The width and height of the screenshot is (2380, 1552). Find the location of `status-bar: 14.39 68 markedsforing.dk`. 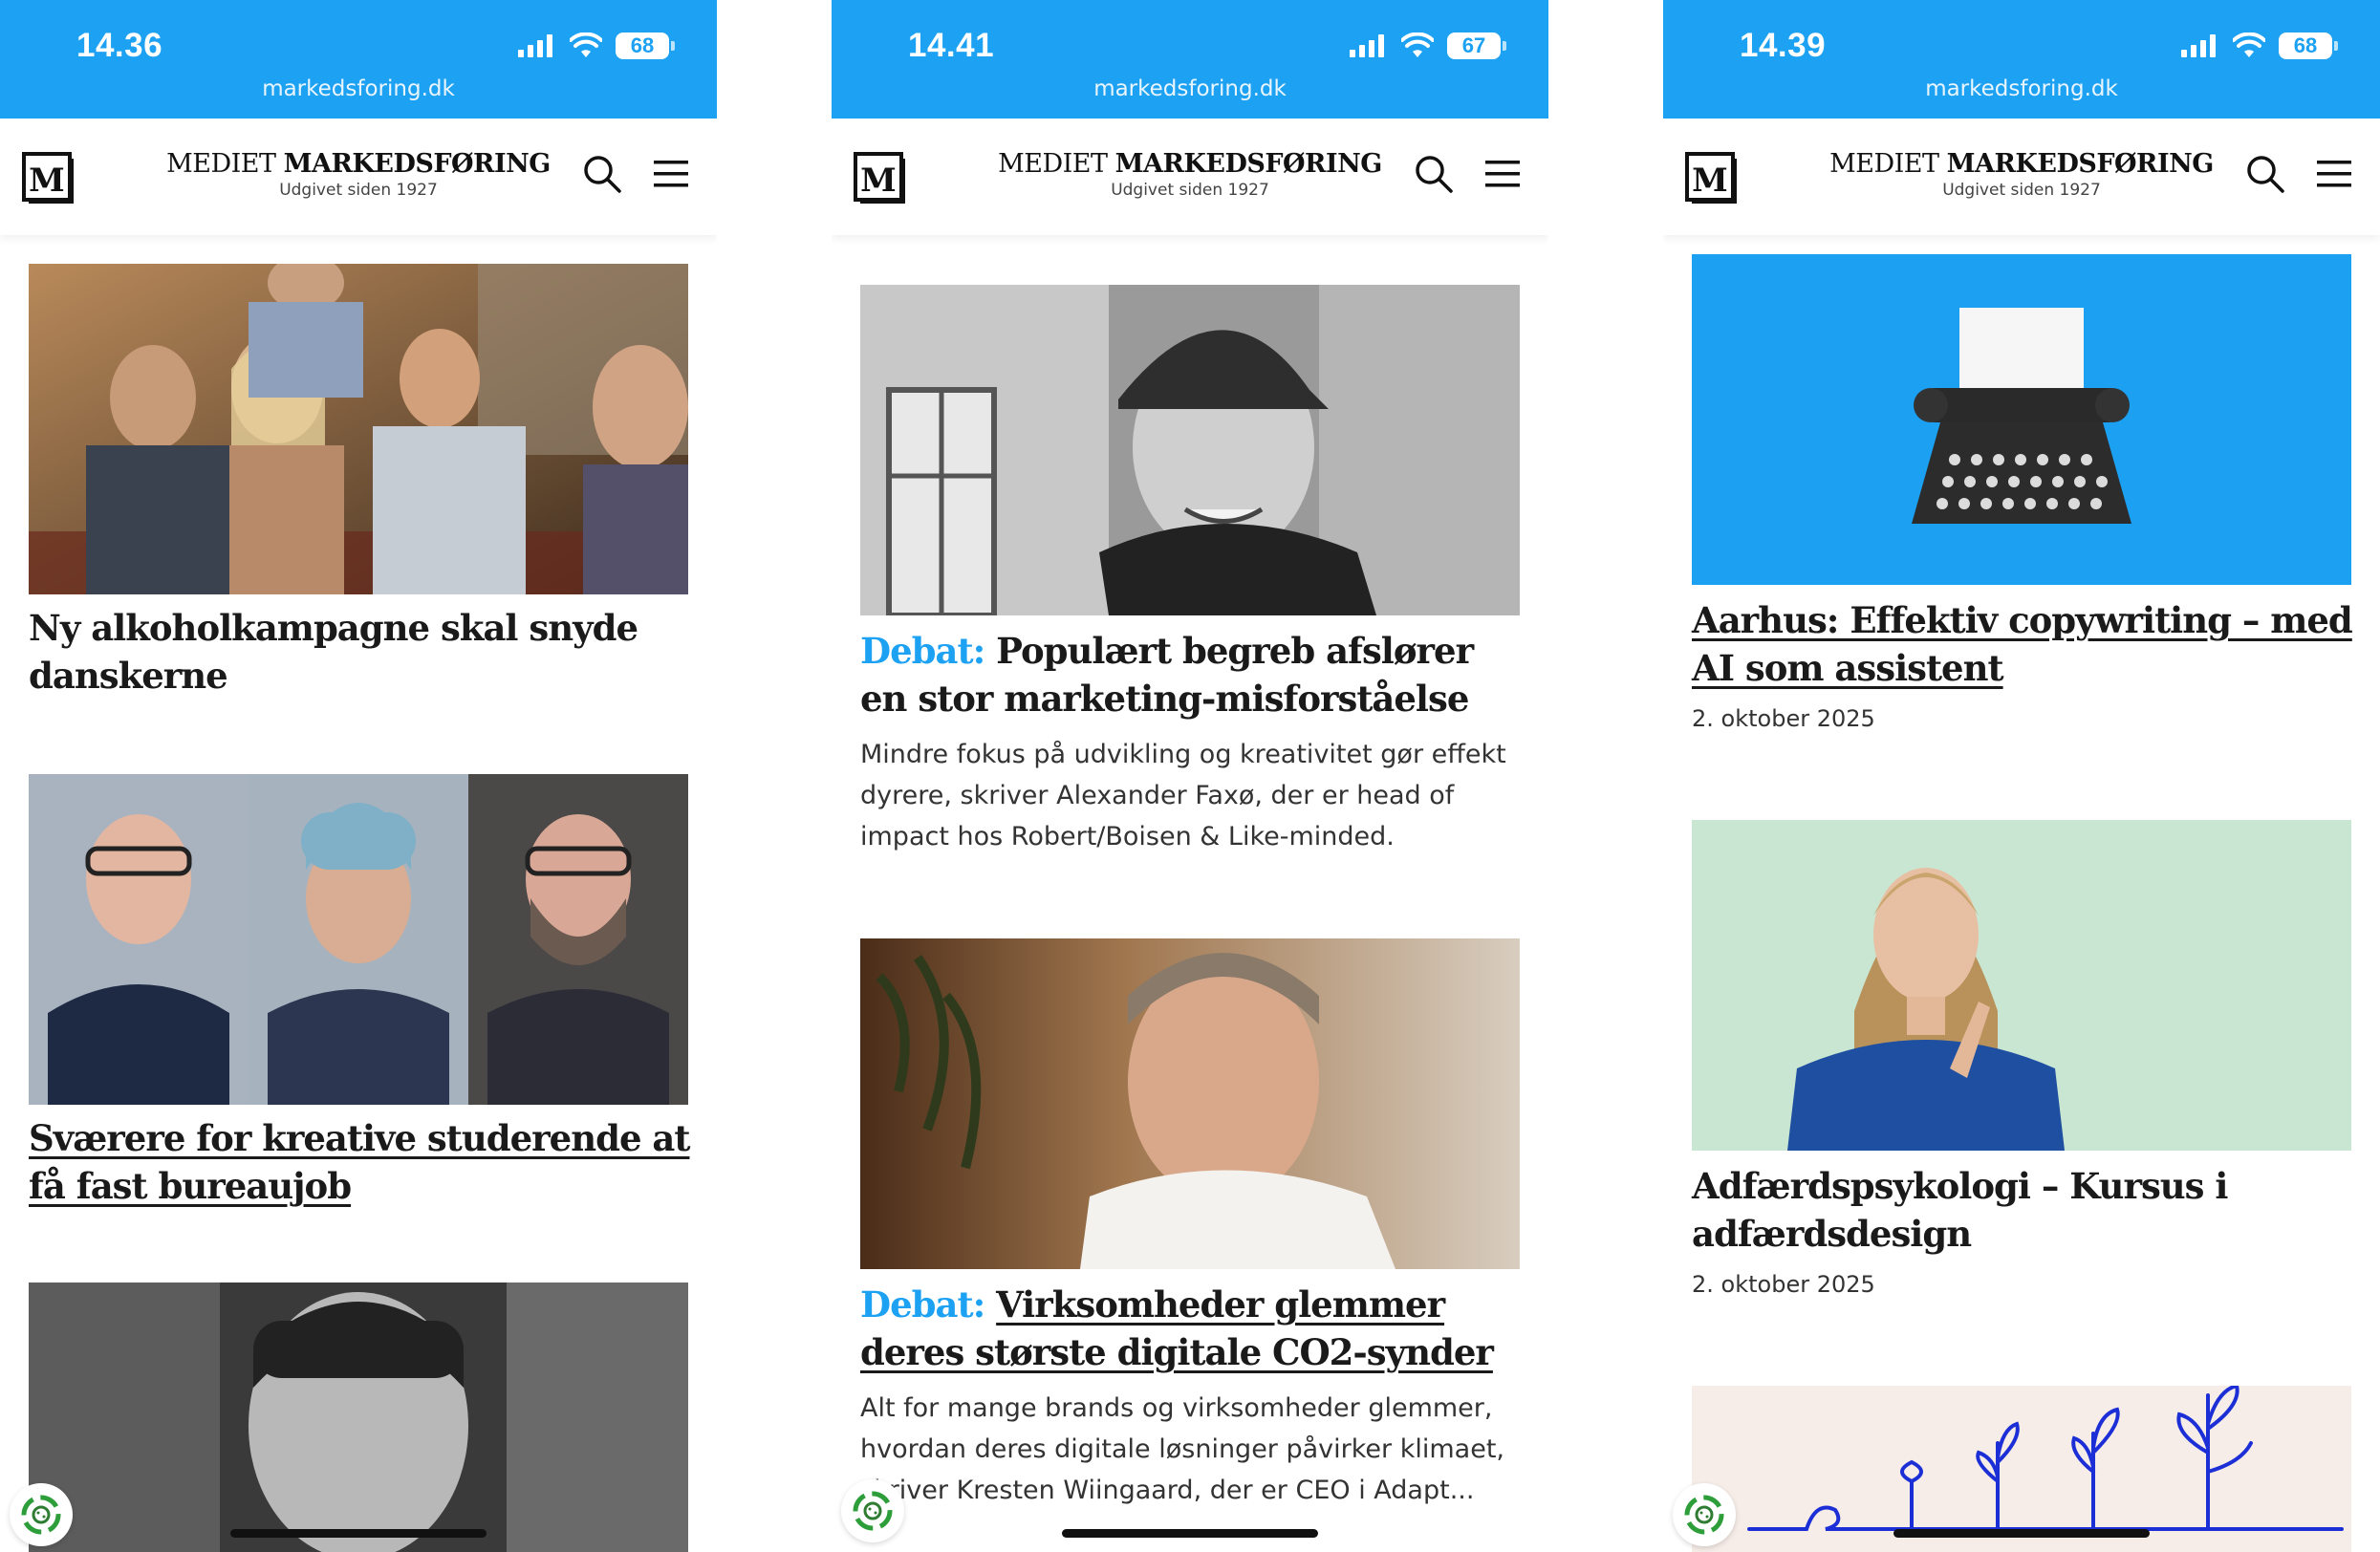

status-bar: 14.39 68 markedsforing.dk is located at coordinates (2021, 60).